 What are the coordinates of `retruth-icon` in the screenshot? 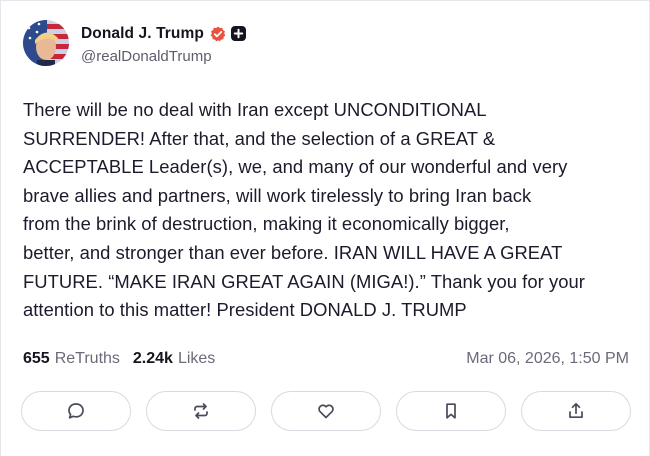 It's located at (201, 411).